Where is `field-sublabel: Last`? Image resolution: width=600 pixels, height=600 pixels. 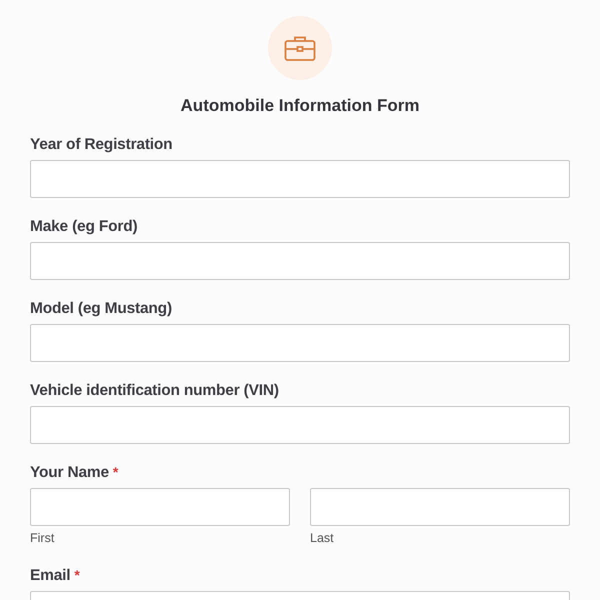 field-sublabel: Last is located at coordinates (322, 538).